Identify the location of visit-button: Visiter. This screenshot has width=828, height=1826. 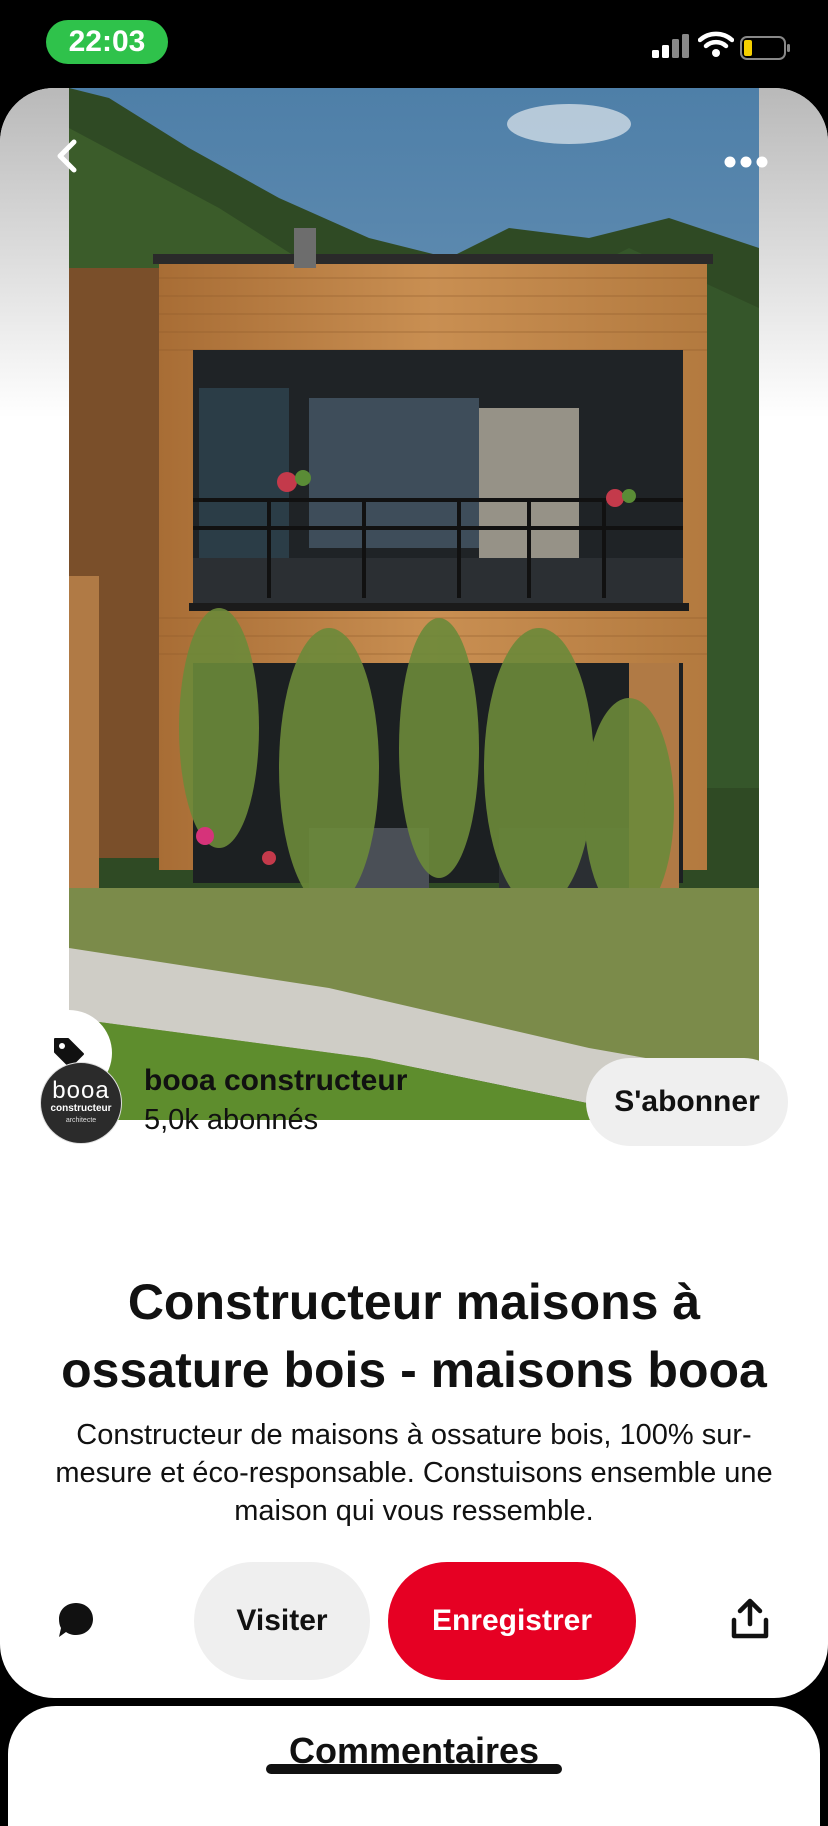
(282, 1621).